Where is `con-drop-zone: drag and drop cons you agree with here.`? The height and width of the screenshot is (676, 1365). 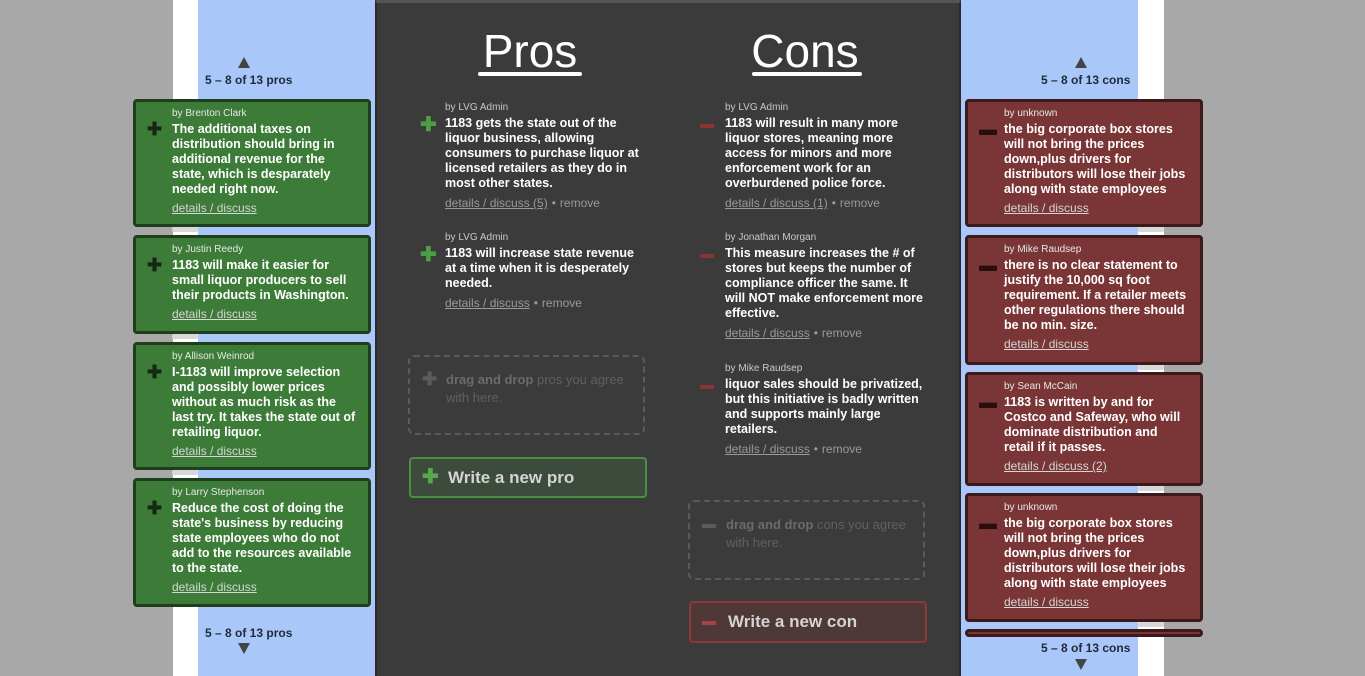
con-drop-zone: drag and drop cons you agree with here. is located at coordinates (806, 540).